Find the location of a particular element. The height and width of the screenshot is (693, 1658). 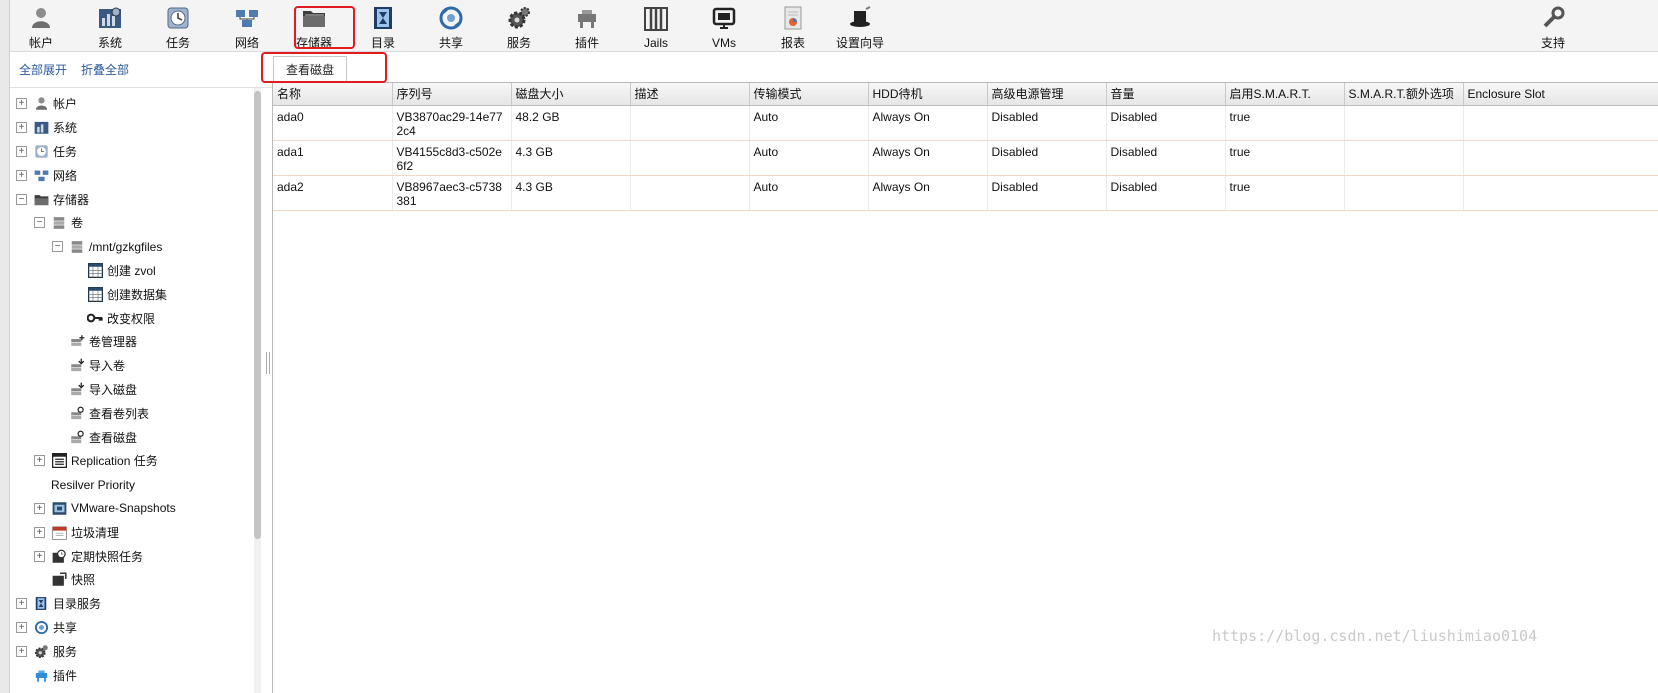

table-cell: ada0 is located at coordinates (333, 123).